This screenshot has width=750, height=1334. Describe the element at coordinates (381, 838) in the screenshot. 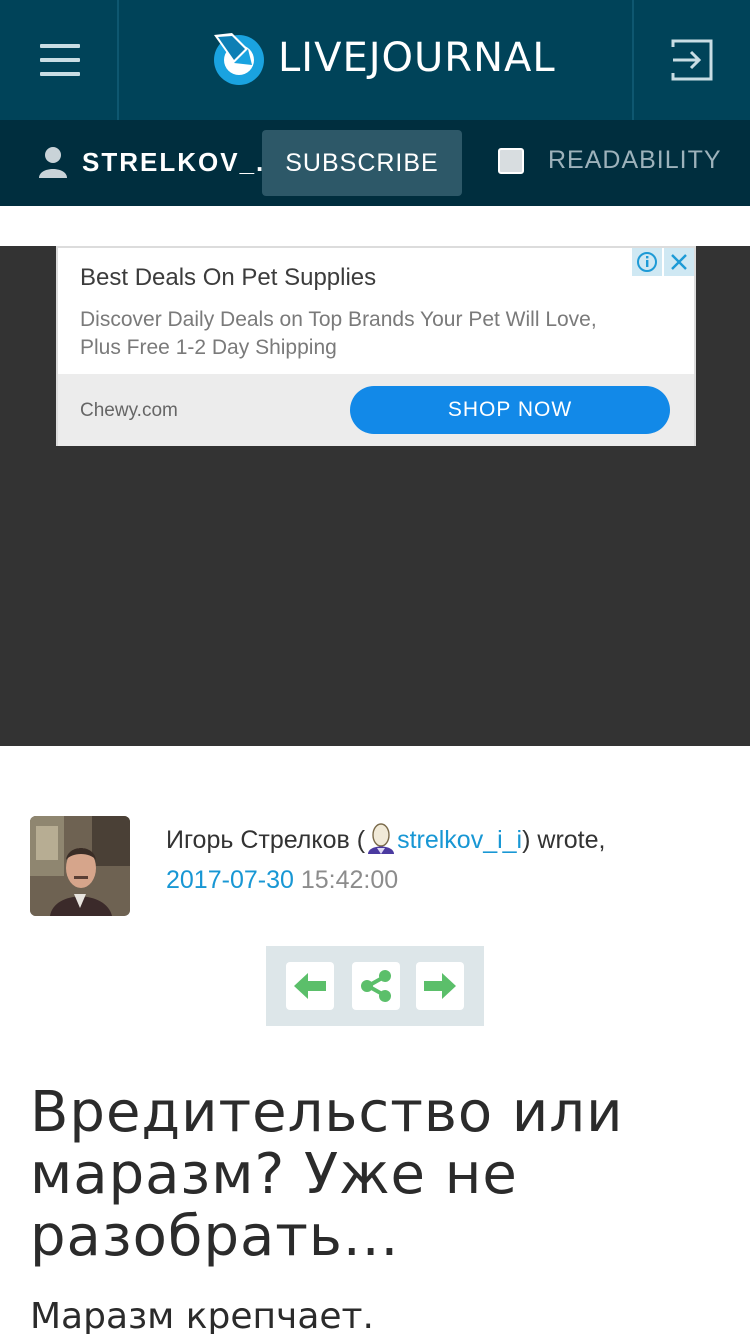

I see `ljuser-icon` at that location.